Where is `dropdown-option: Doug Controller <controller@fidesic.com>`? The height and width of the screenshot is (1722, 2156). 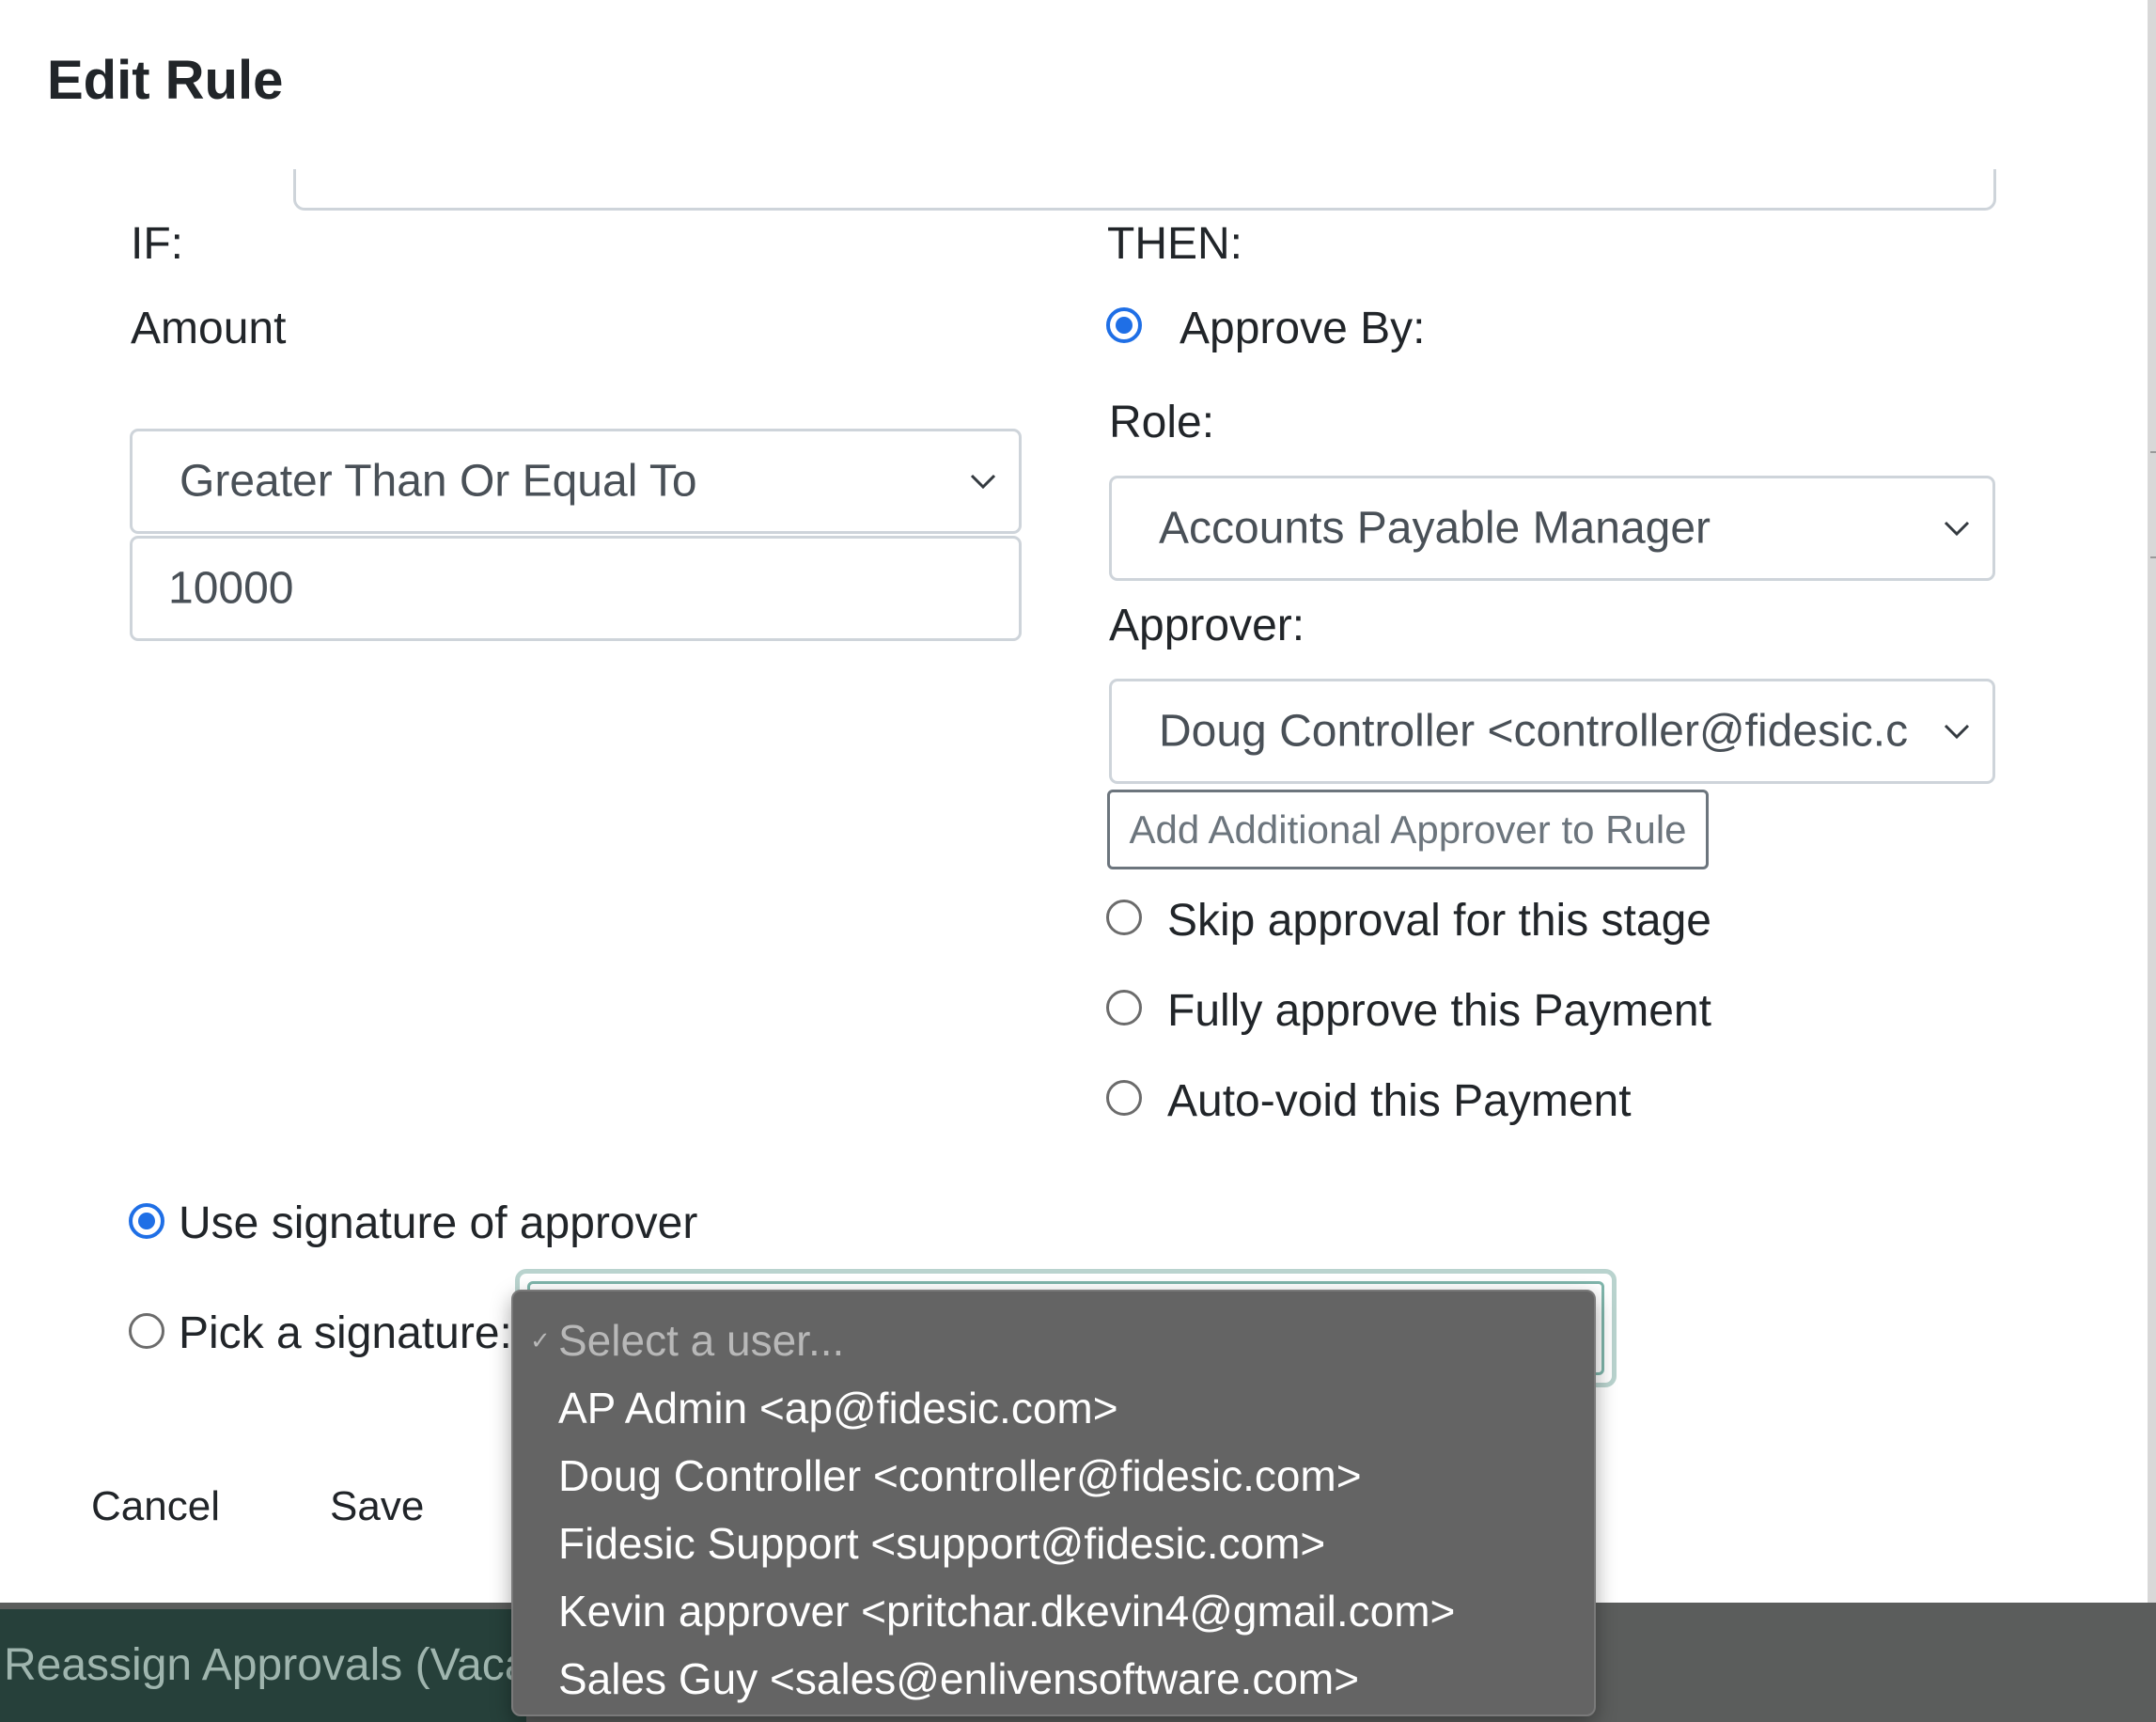
dropdown-option: Doug Controller <controller@fidesic.com> is located at coordinates (960, 1476).